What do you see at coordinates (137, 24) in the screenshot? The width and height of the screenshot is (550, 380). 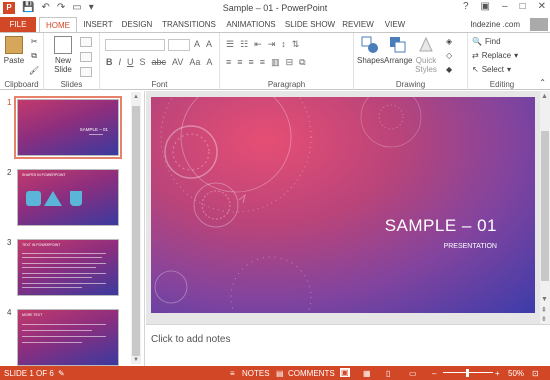 I see `tab-design: DESIGN` at bounding box center [137, 24].